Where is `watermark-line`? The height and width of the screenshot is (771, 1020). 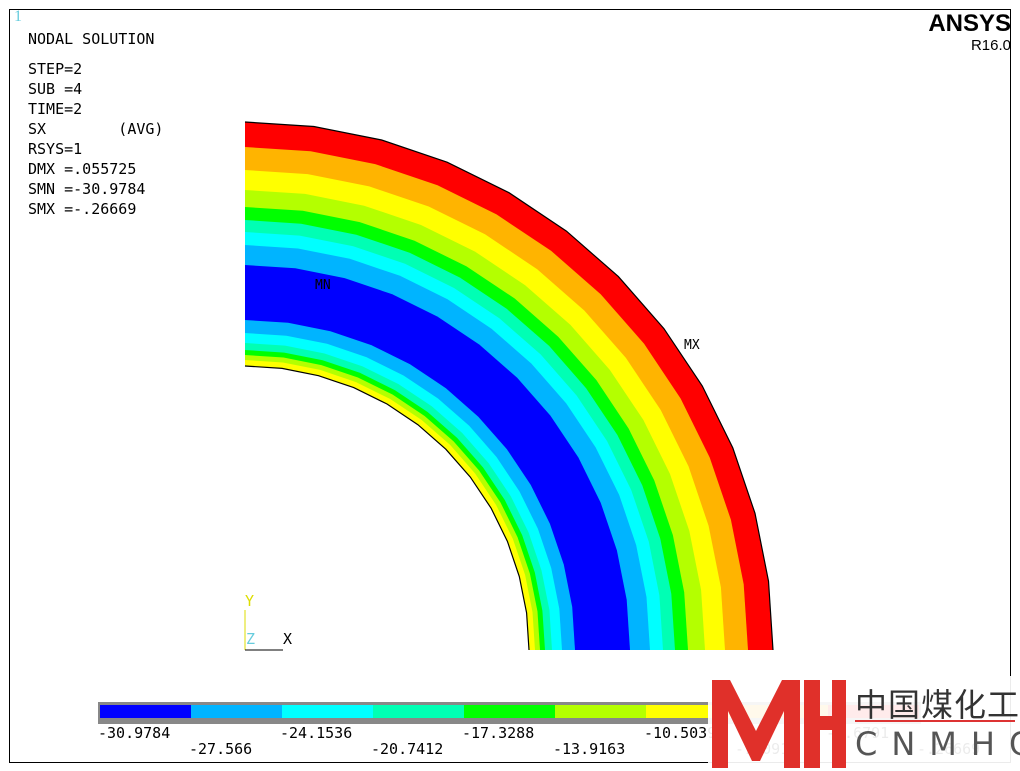 watermark-line is located at coordinates (935, 721).